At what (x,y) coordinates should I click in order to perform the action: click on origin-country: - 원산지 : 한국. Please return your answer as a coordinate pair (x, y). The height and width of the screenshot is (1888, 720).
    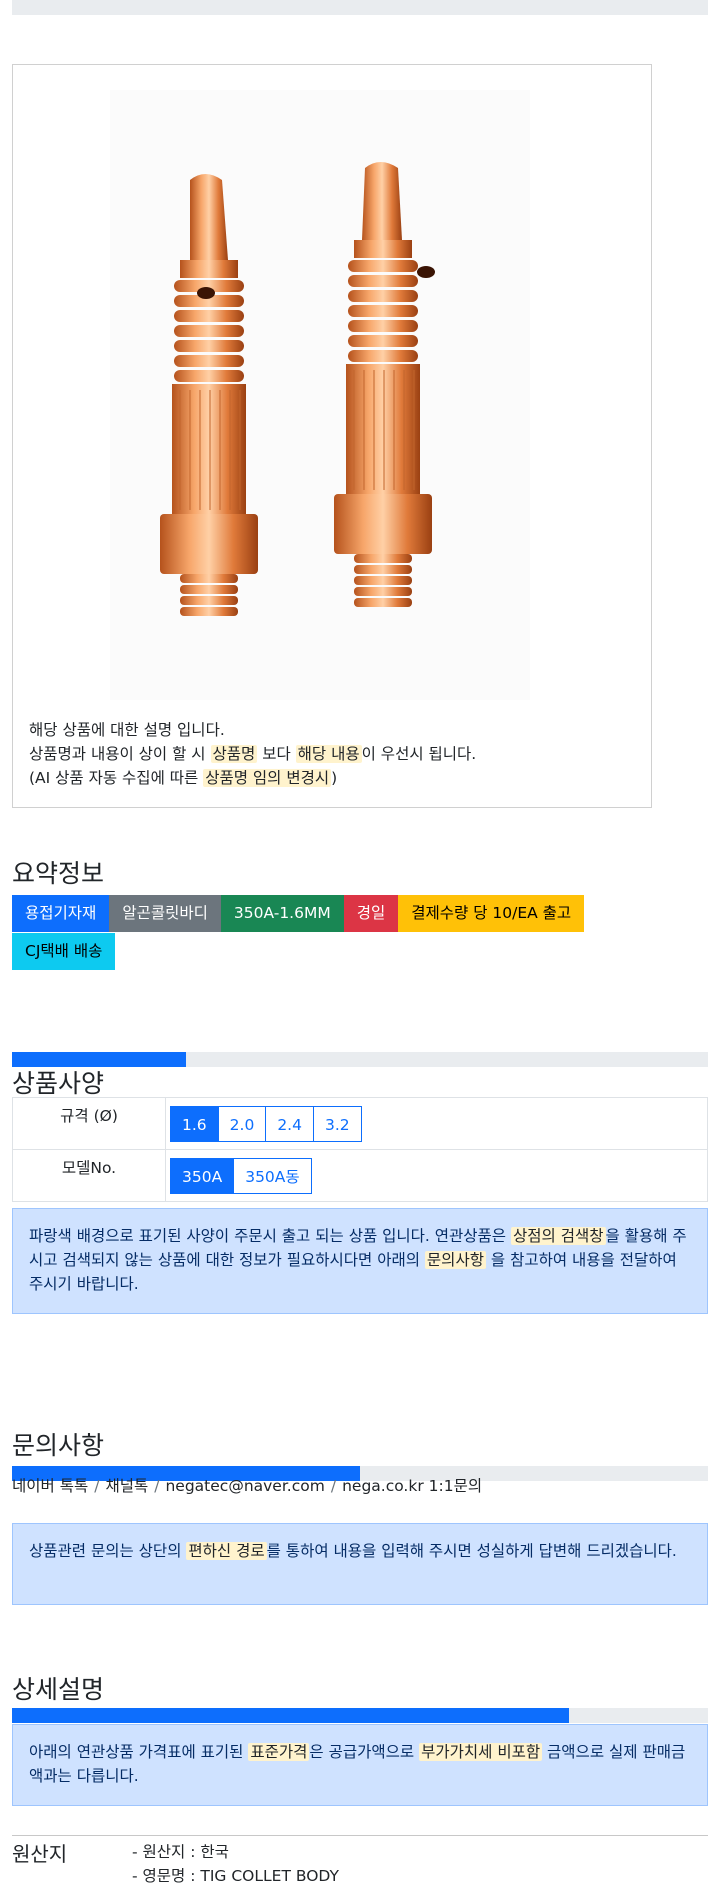
    Looking at the image, I should click on (180, 1852).